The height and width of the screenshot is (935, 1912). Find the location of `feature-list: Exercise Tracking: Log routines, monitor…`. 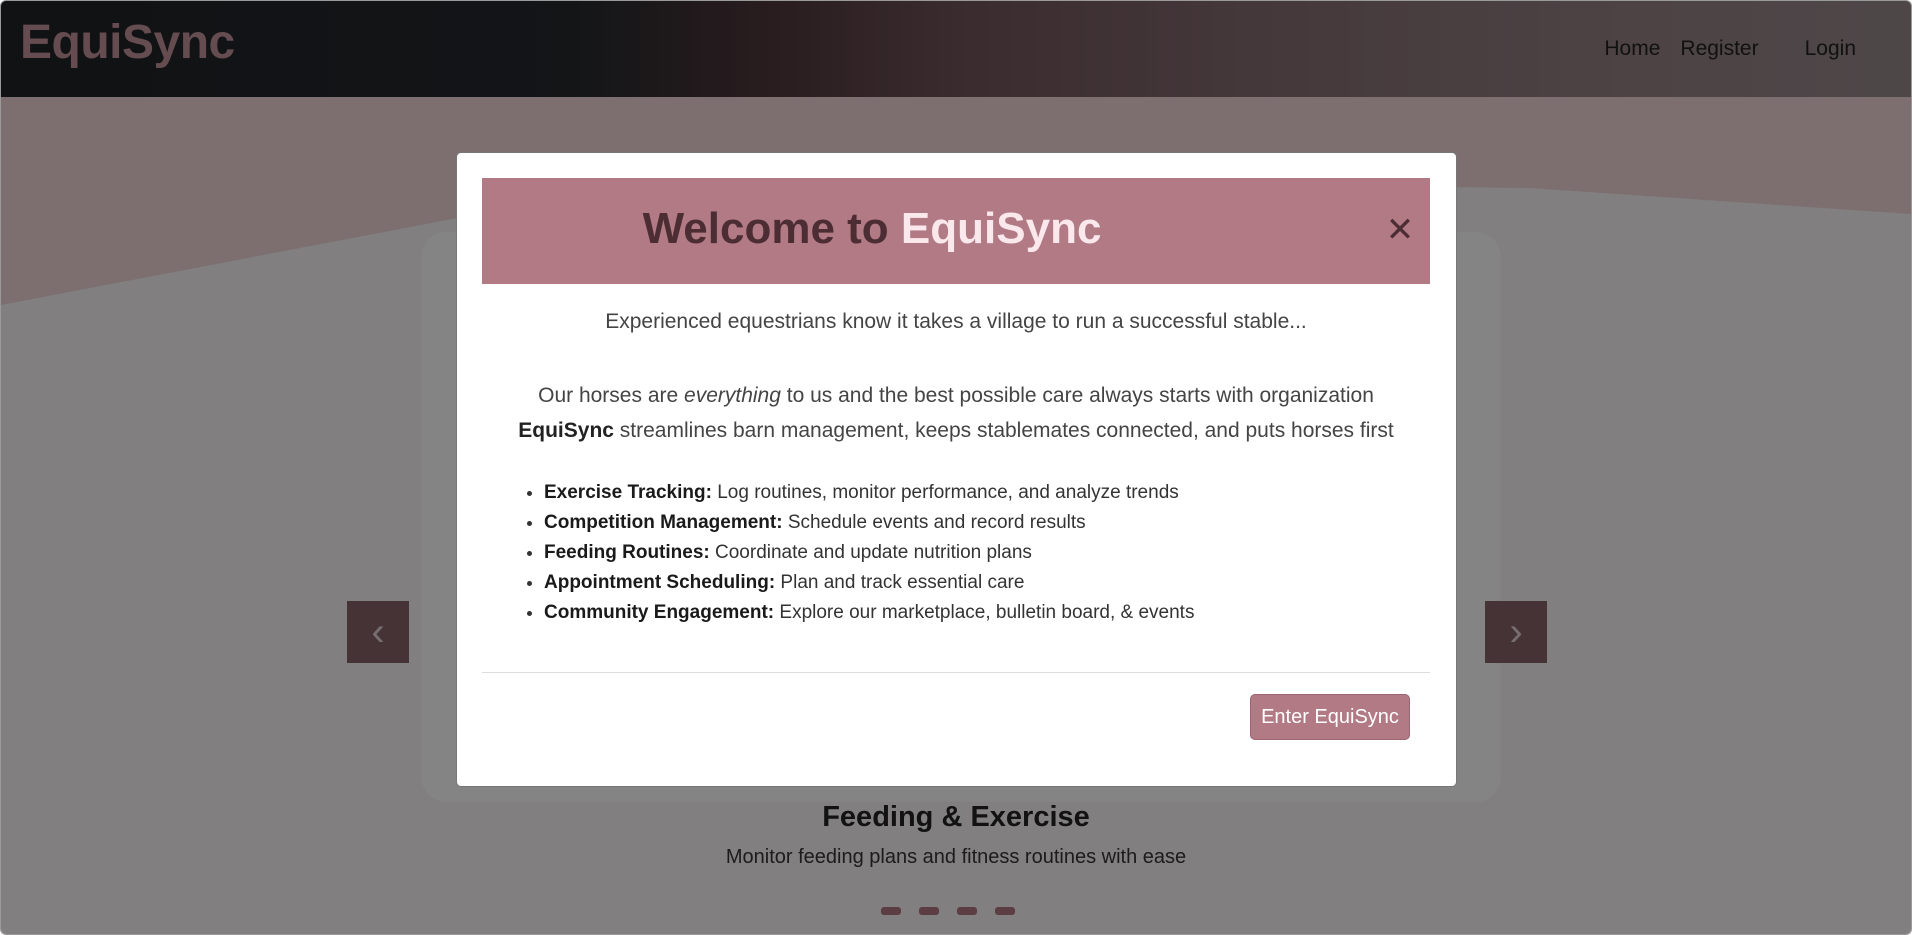

feature-list: Exercise Tracking: Log routines, monitor… is located at coordinates (856, 553).